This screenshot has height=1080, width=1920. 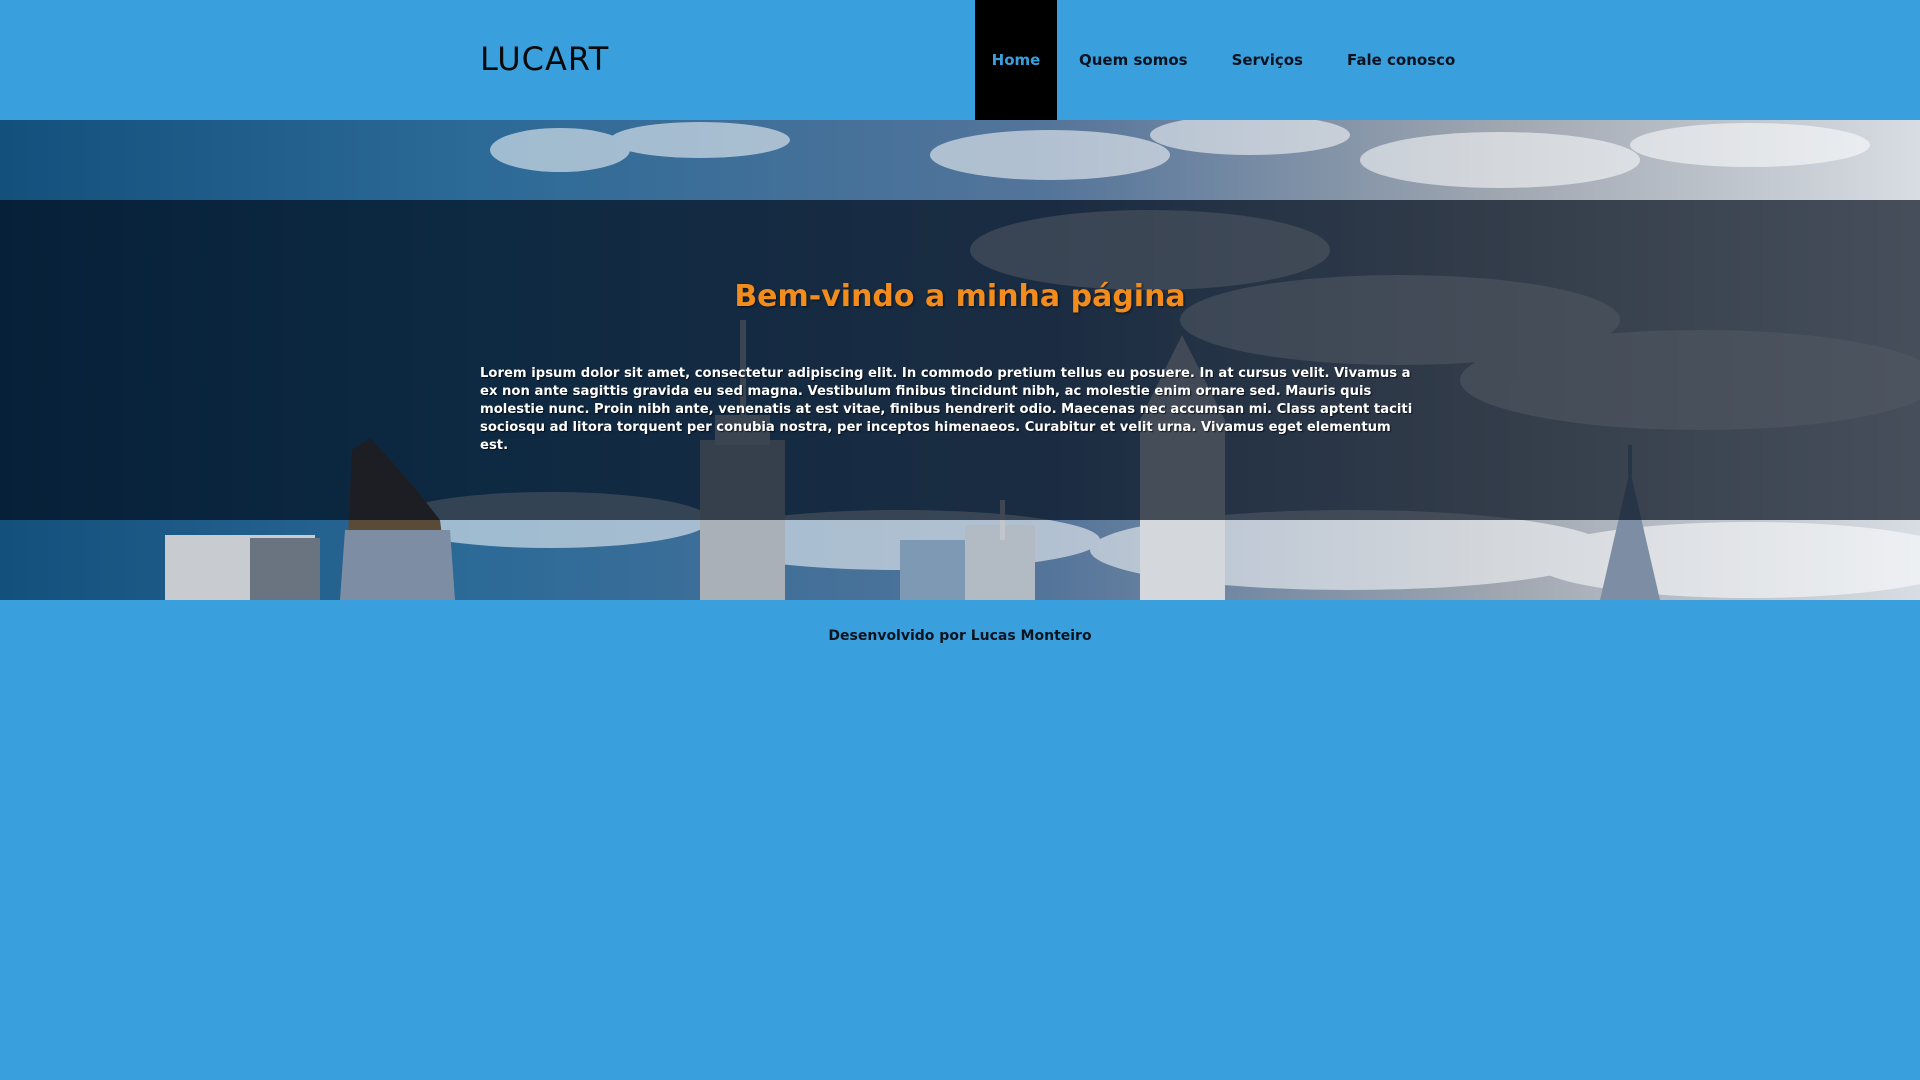 What do you see at coordinates (960, 296) in the screenshot?
I see `hero-title: Bem-vindo a minha página` at bounding box center [960, 296].